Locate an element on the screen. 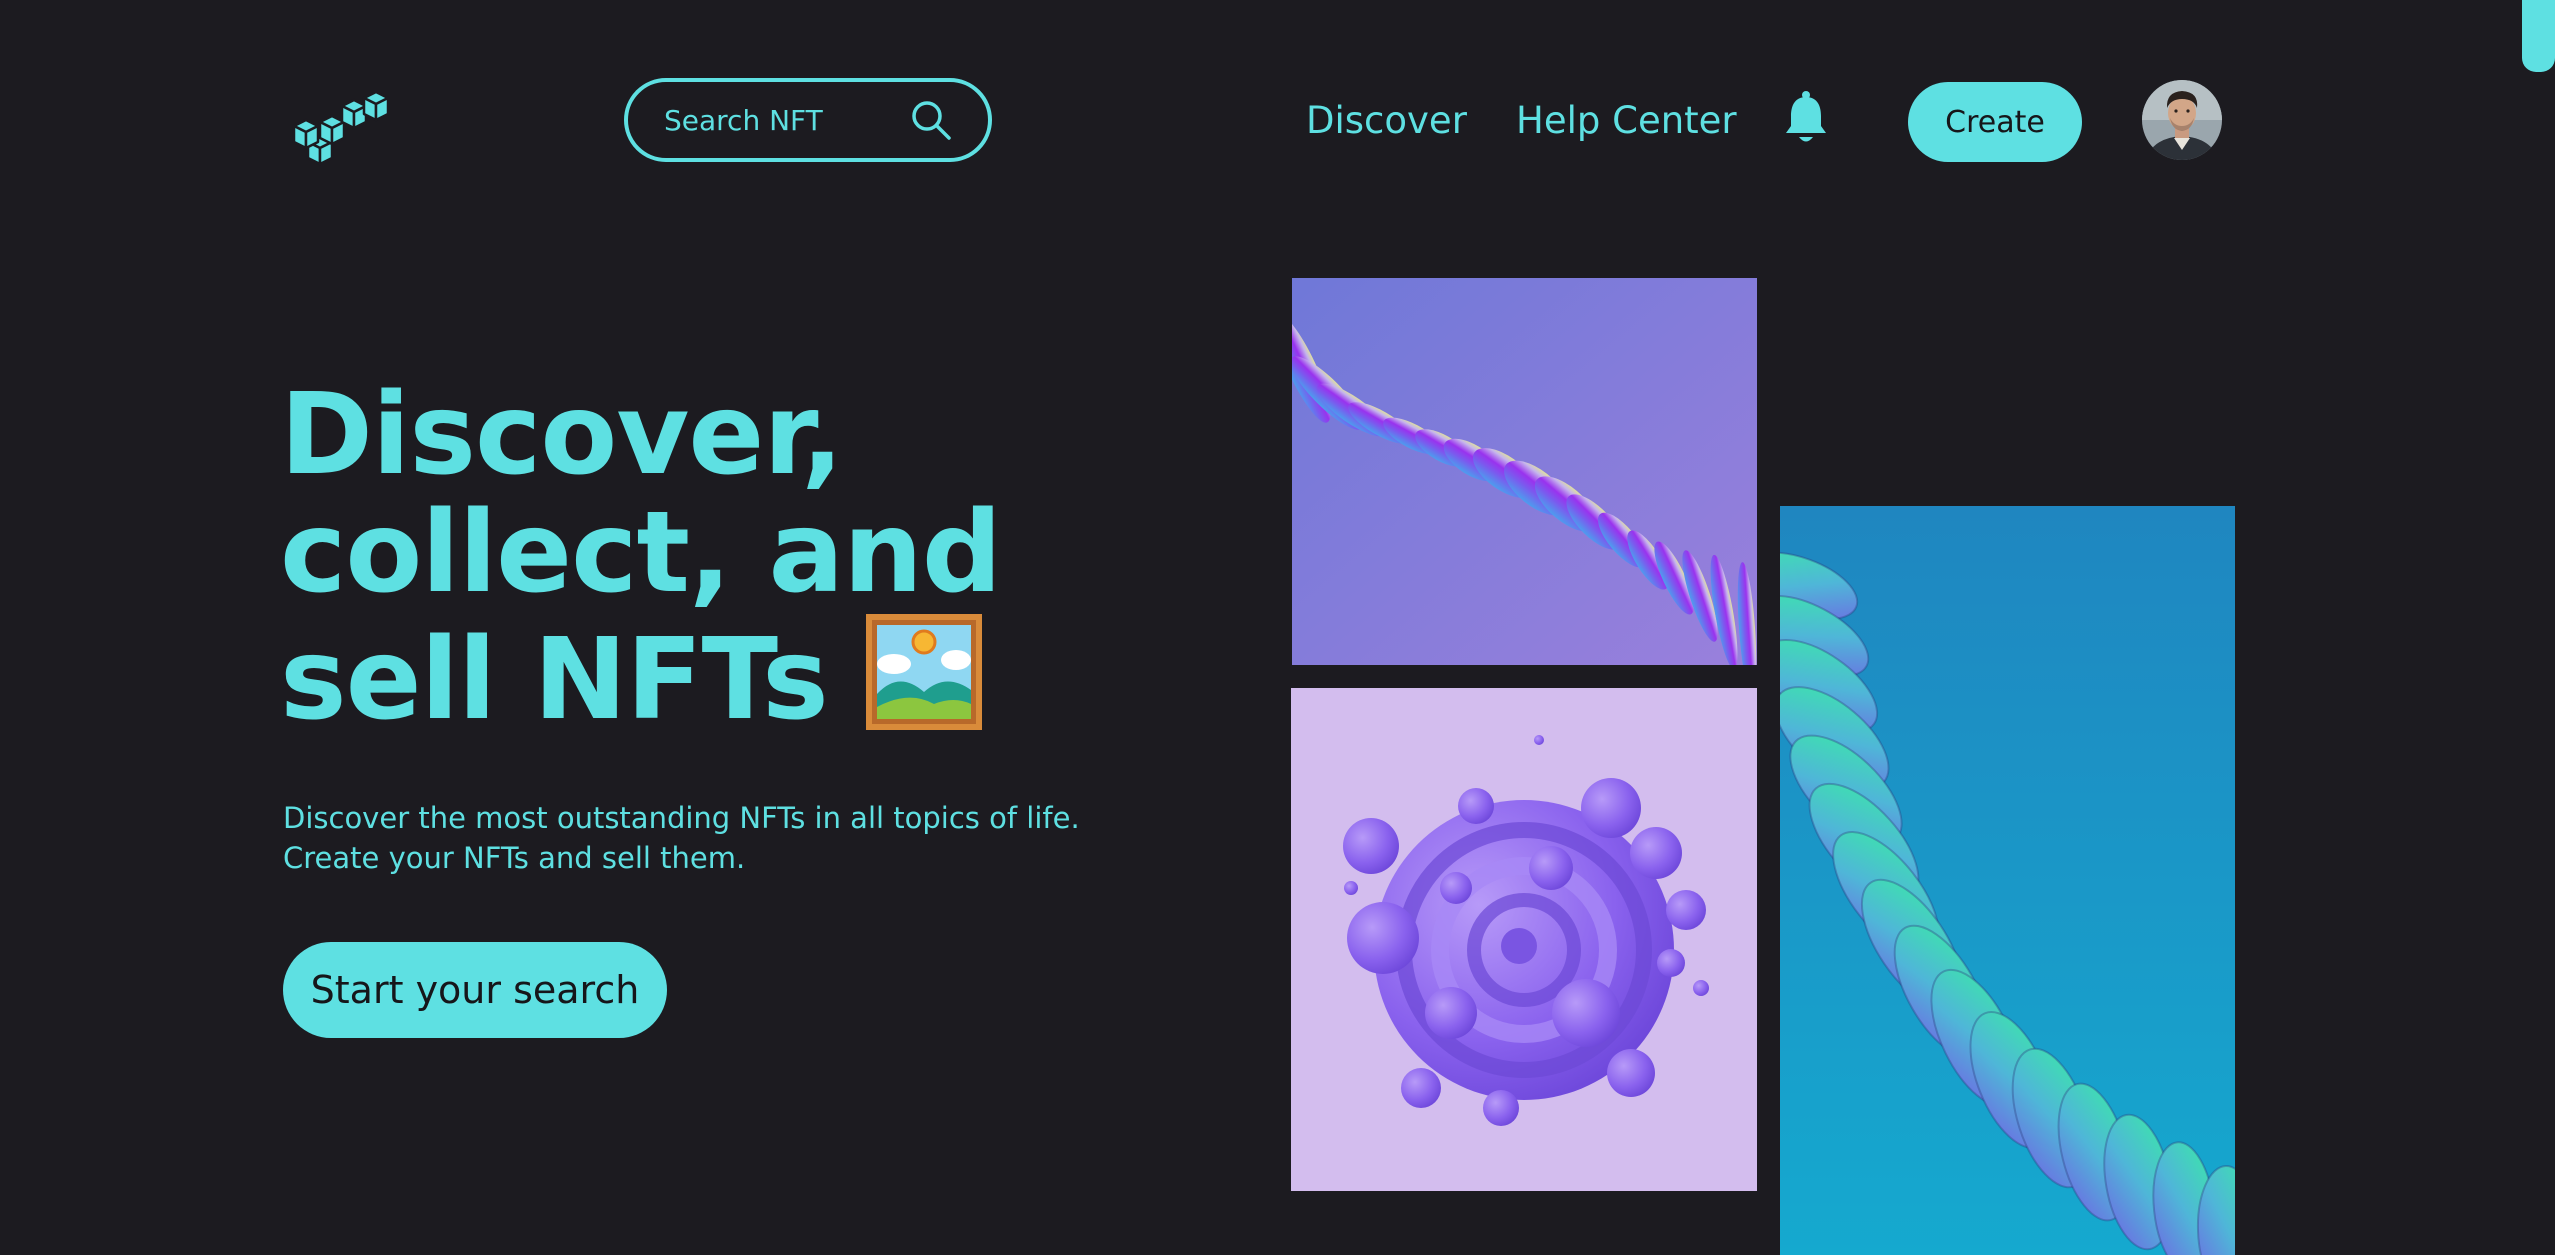 This screenshot has height=1255, width=2555. hero-title-line: collect, and is located at coordinates (641, 553).